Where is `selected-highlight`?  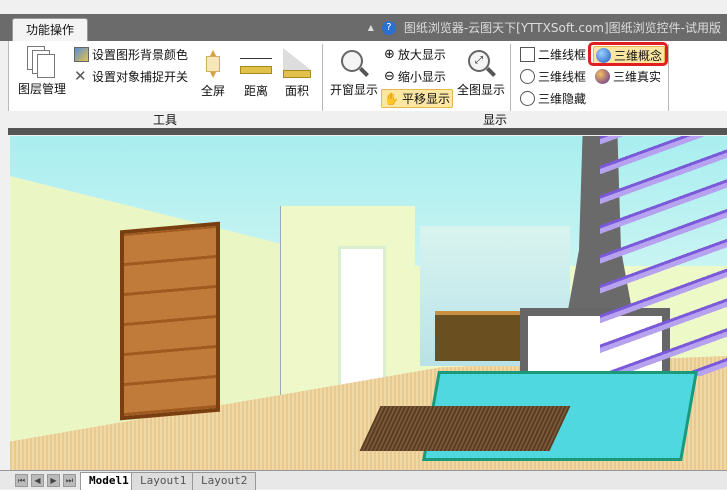
selected-highlight is located at coordinates (628, 54).